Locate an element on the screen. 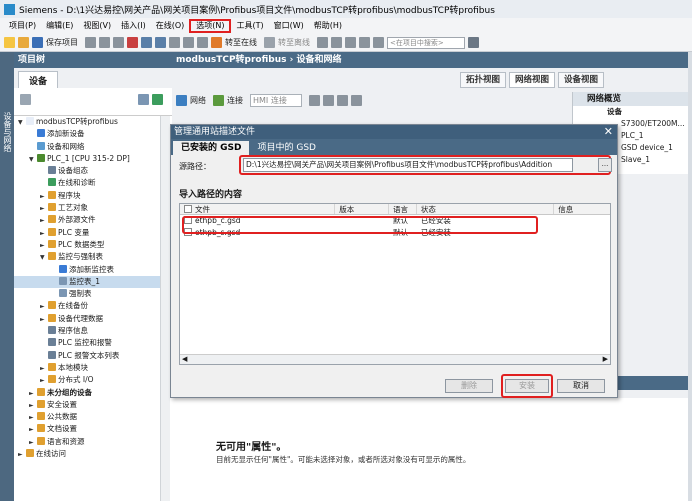 The height and width of the screenshot is (501, 692). tab-device-view: 设备视图 is located at coordinates (581, 80).